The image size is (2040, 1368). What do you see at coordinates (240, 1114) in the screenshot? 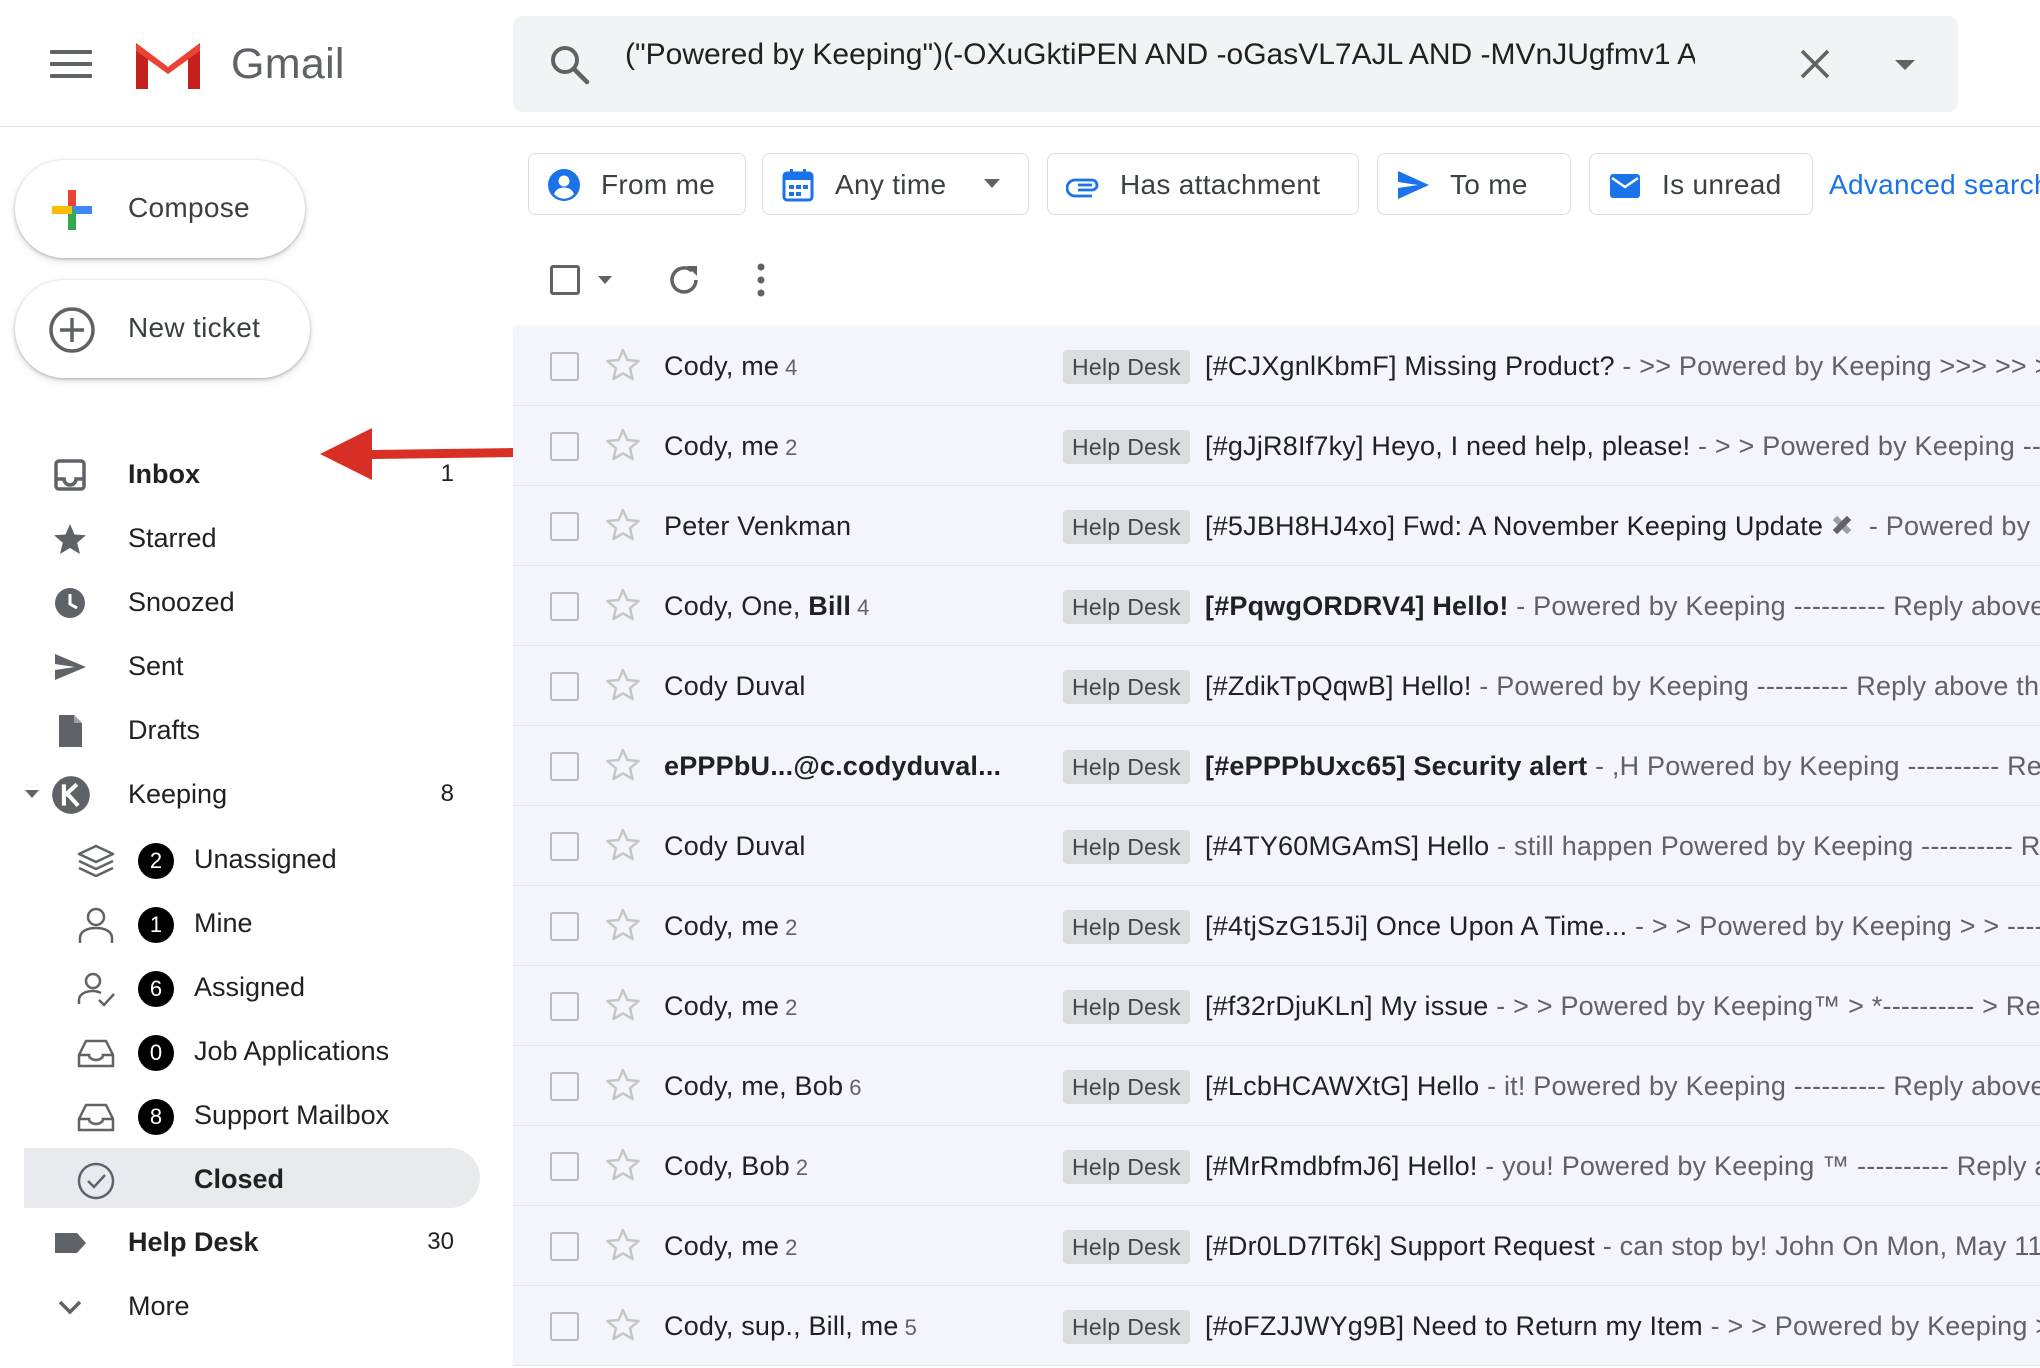
I see `sidebar-item-support-mailbox: 8 Support Mailbox` at bounding box center [240, 1114].